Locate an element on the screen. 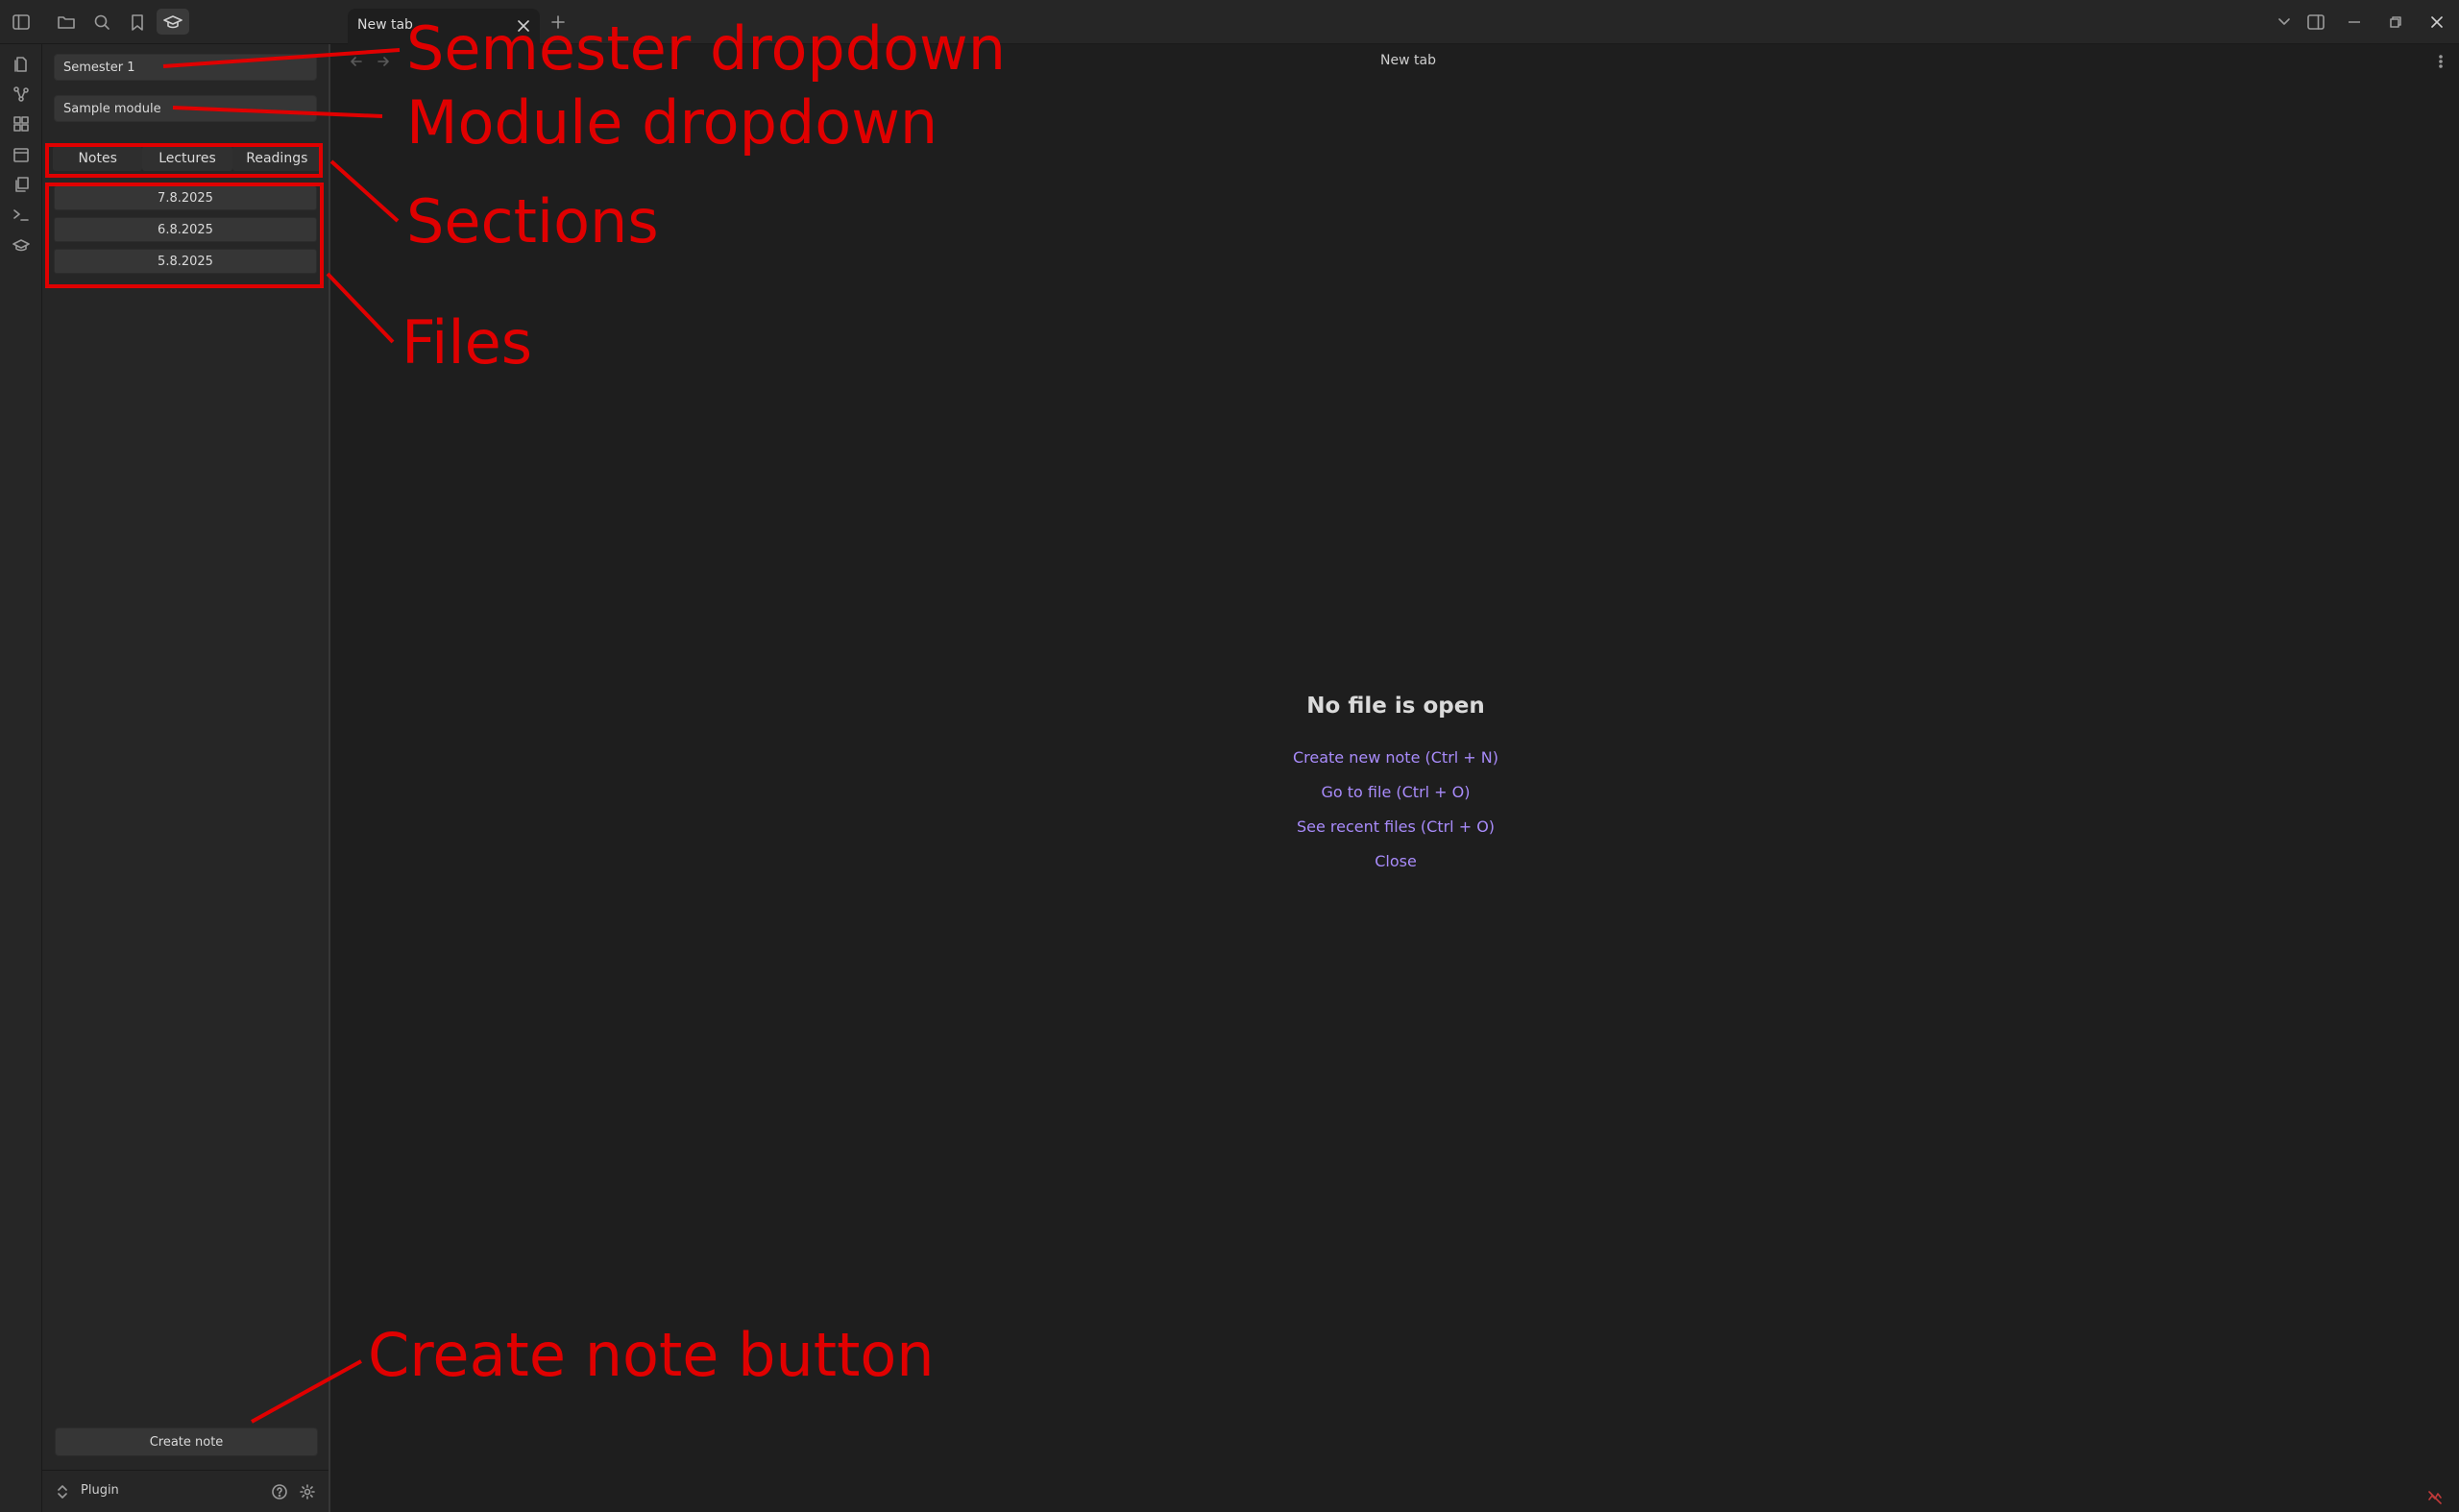  annotation-pointer-lines is located at coordinates (281, 736).